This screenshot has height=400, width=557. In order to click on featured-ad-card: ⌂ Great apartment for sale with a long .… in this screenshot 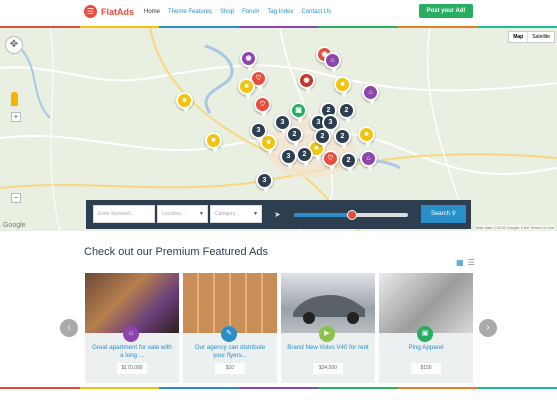, I will do `click(132, 328)`.